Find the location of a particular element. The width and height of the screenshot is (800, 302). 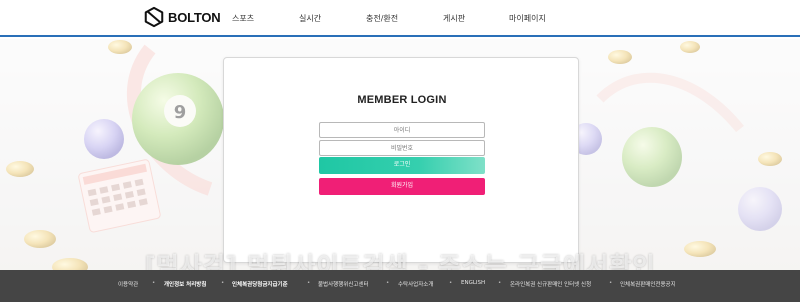

footer-link-operator-intro: 수탁사업자소개 is located at coordinates (415, 284).